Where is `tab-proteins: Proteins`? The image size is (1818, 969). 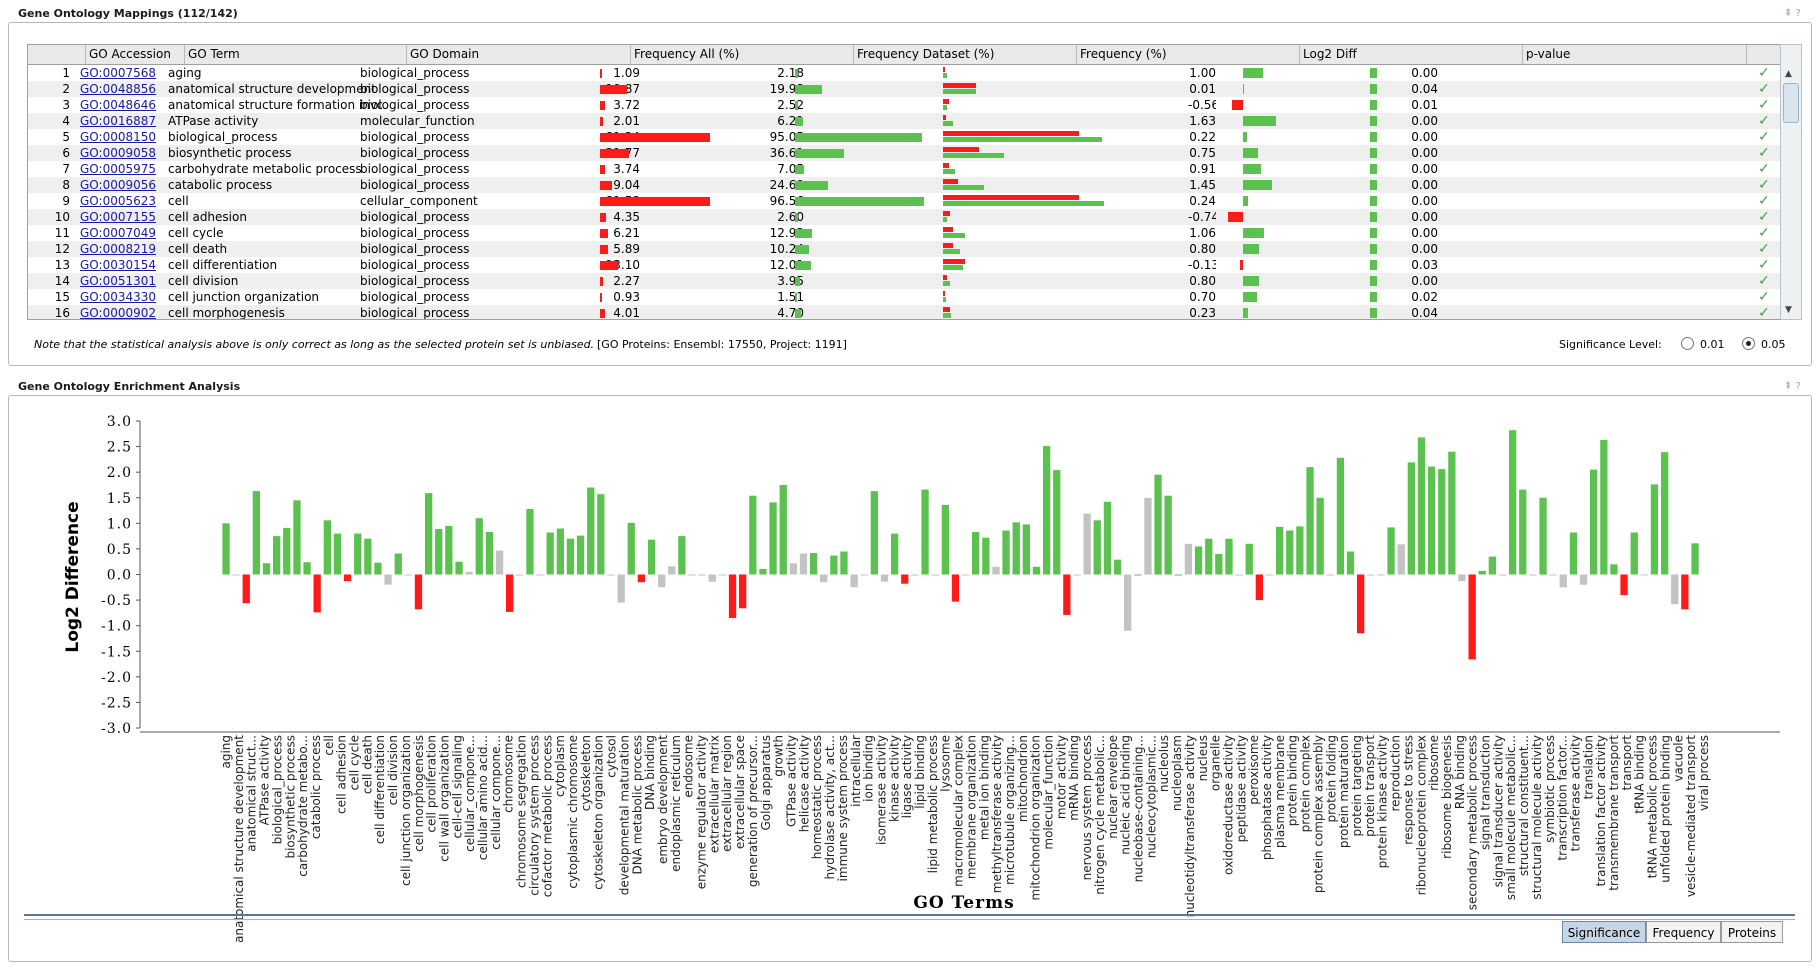 tab-proteins: Proteins is located at coordinates (1752, 932).